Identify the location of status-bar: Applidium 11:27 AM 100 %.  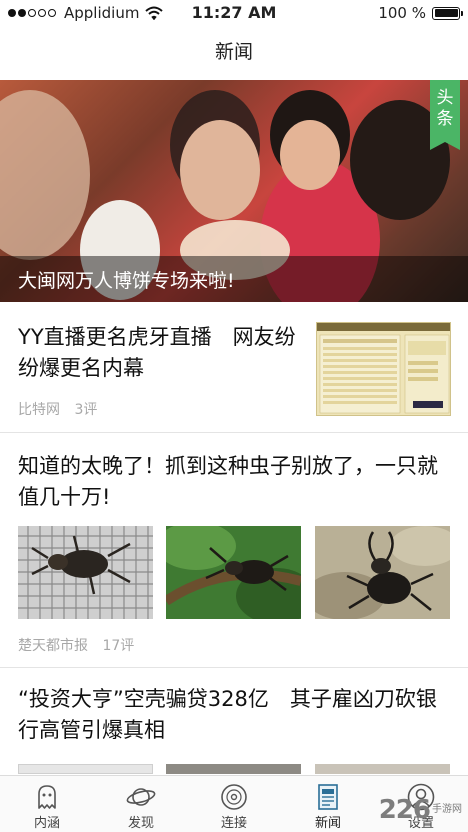
(234, 13).